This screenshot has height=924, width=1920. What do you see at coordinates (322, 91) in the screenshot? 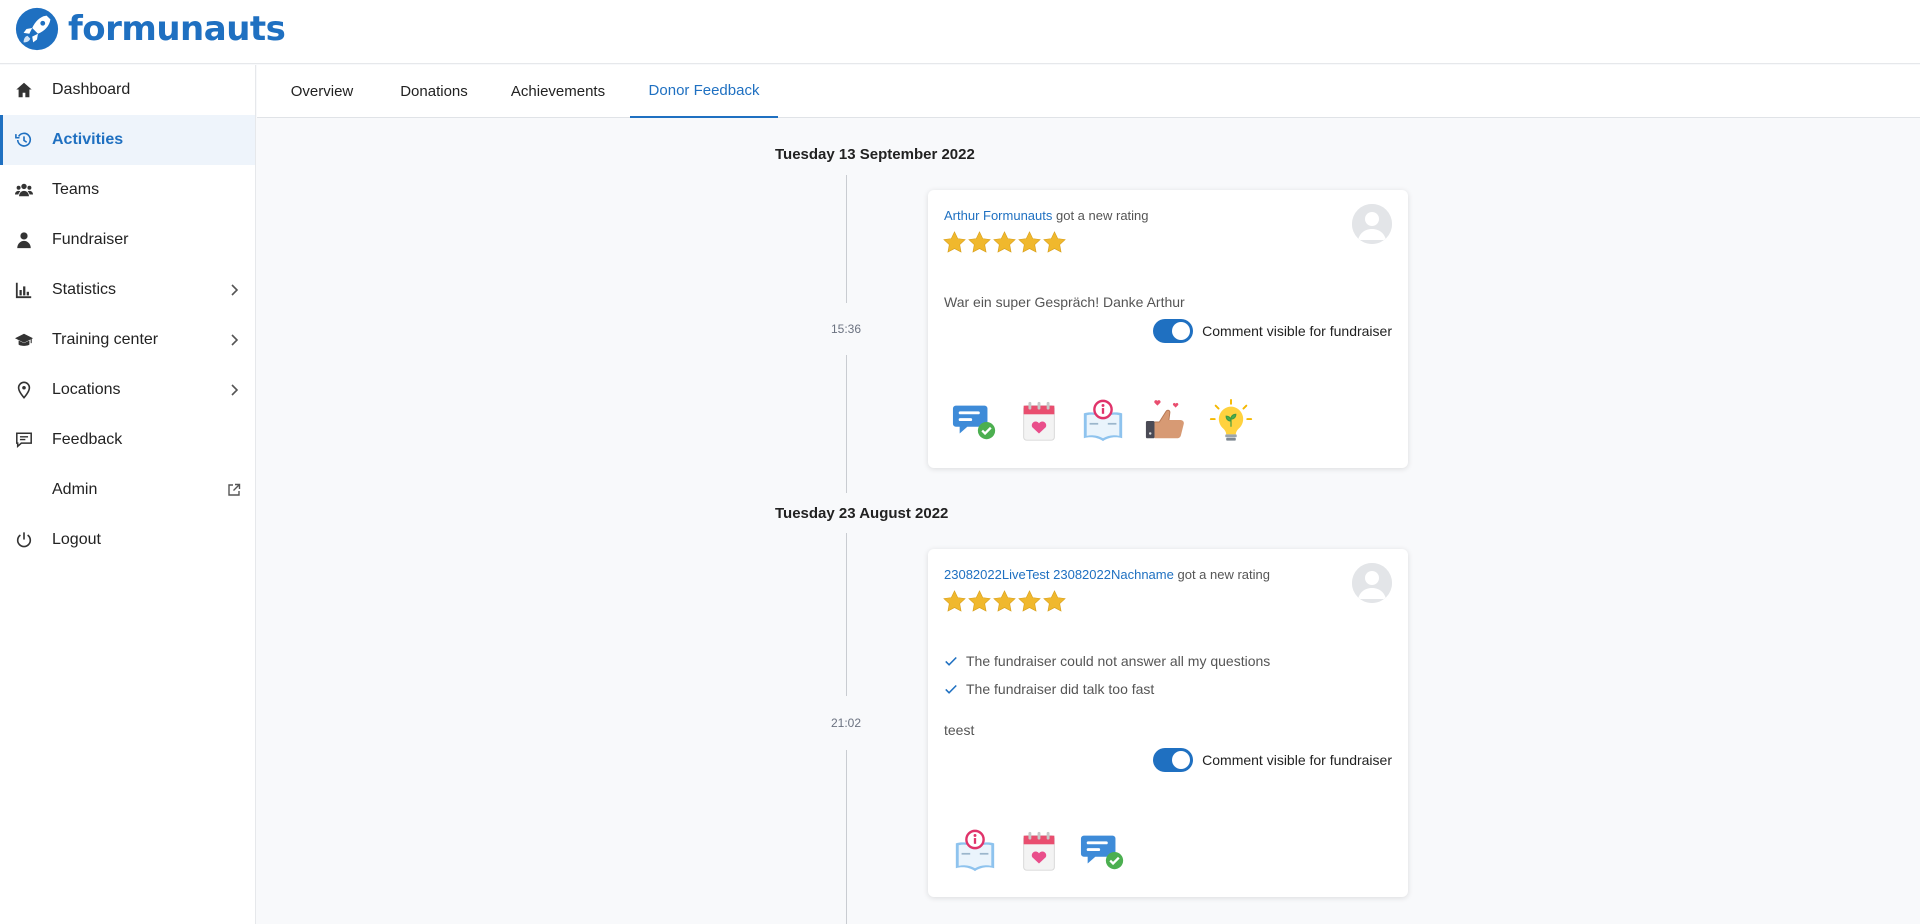
I see `tab-overview: Overview` at bounding box center [322, 91].